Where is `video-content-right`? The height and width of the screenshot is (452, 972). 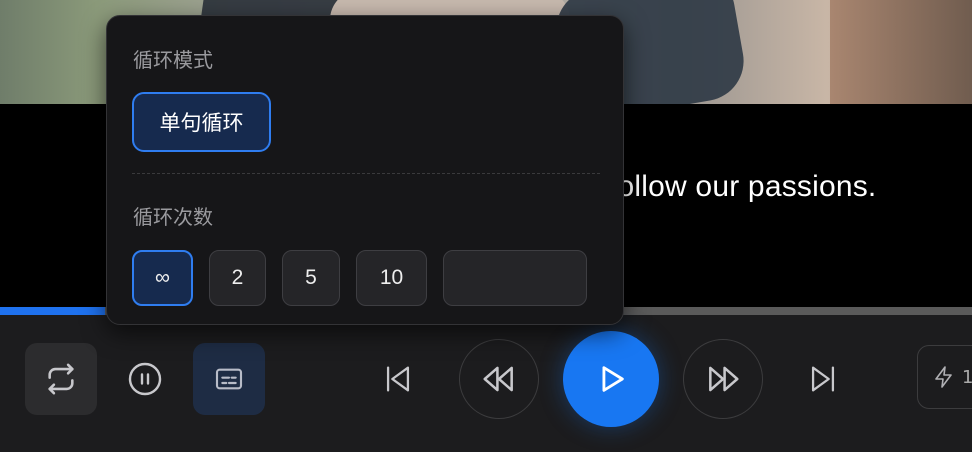 video-content-right is located at coordinates (901, 52).